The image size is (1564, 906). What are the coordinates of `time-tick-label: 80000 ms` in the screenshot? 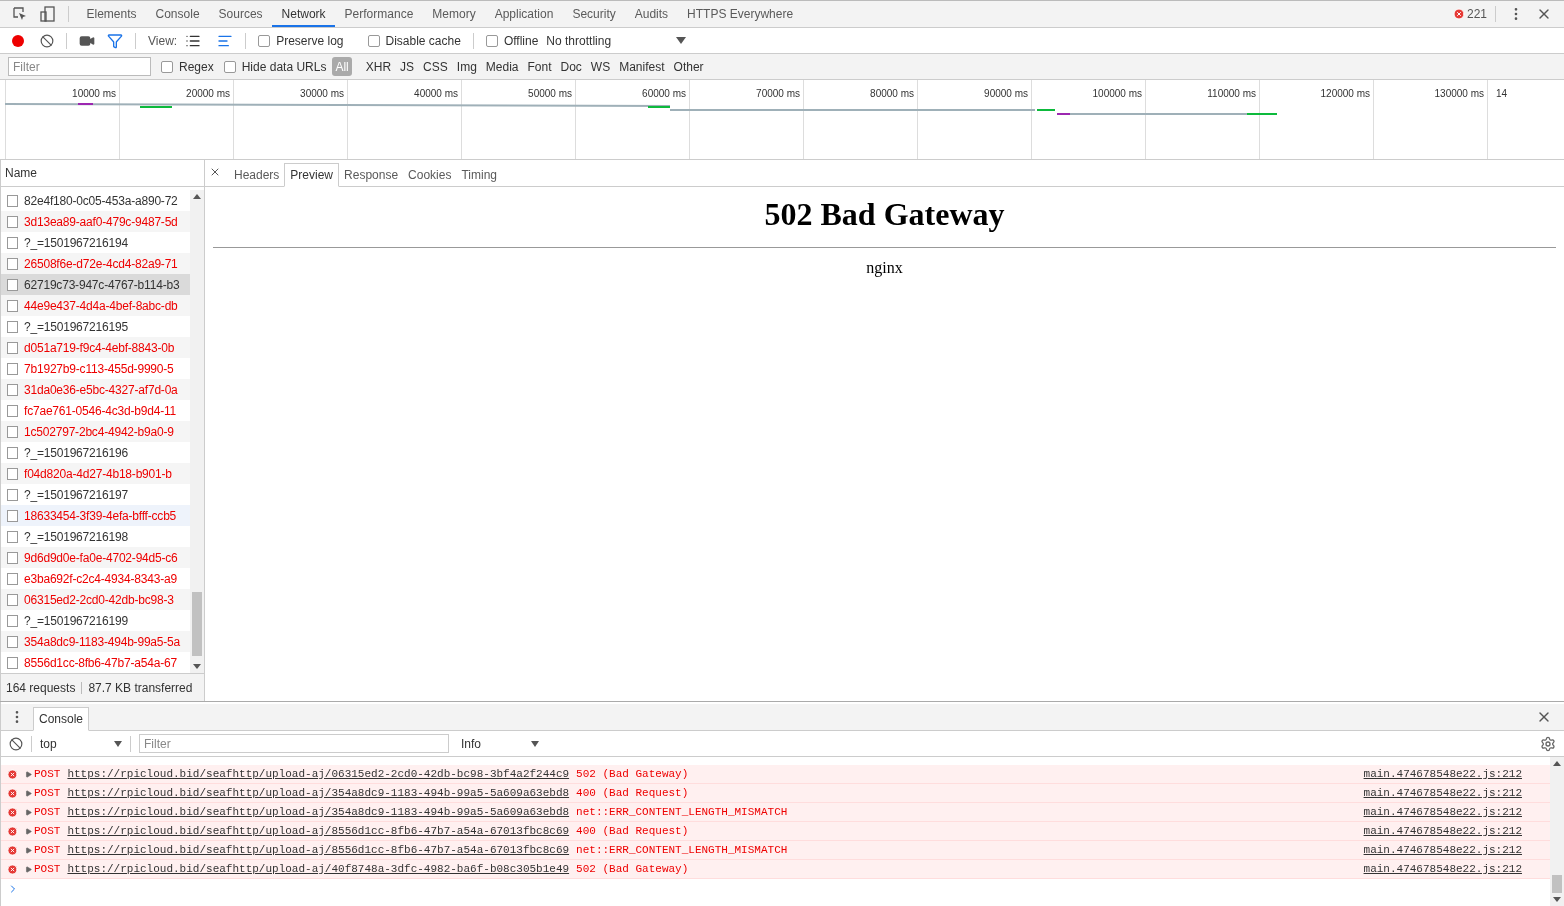 It's located at (892, 93).